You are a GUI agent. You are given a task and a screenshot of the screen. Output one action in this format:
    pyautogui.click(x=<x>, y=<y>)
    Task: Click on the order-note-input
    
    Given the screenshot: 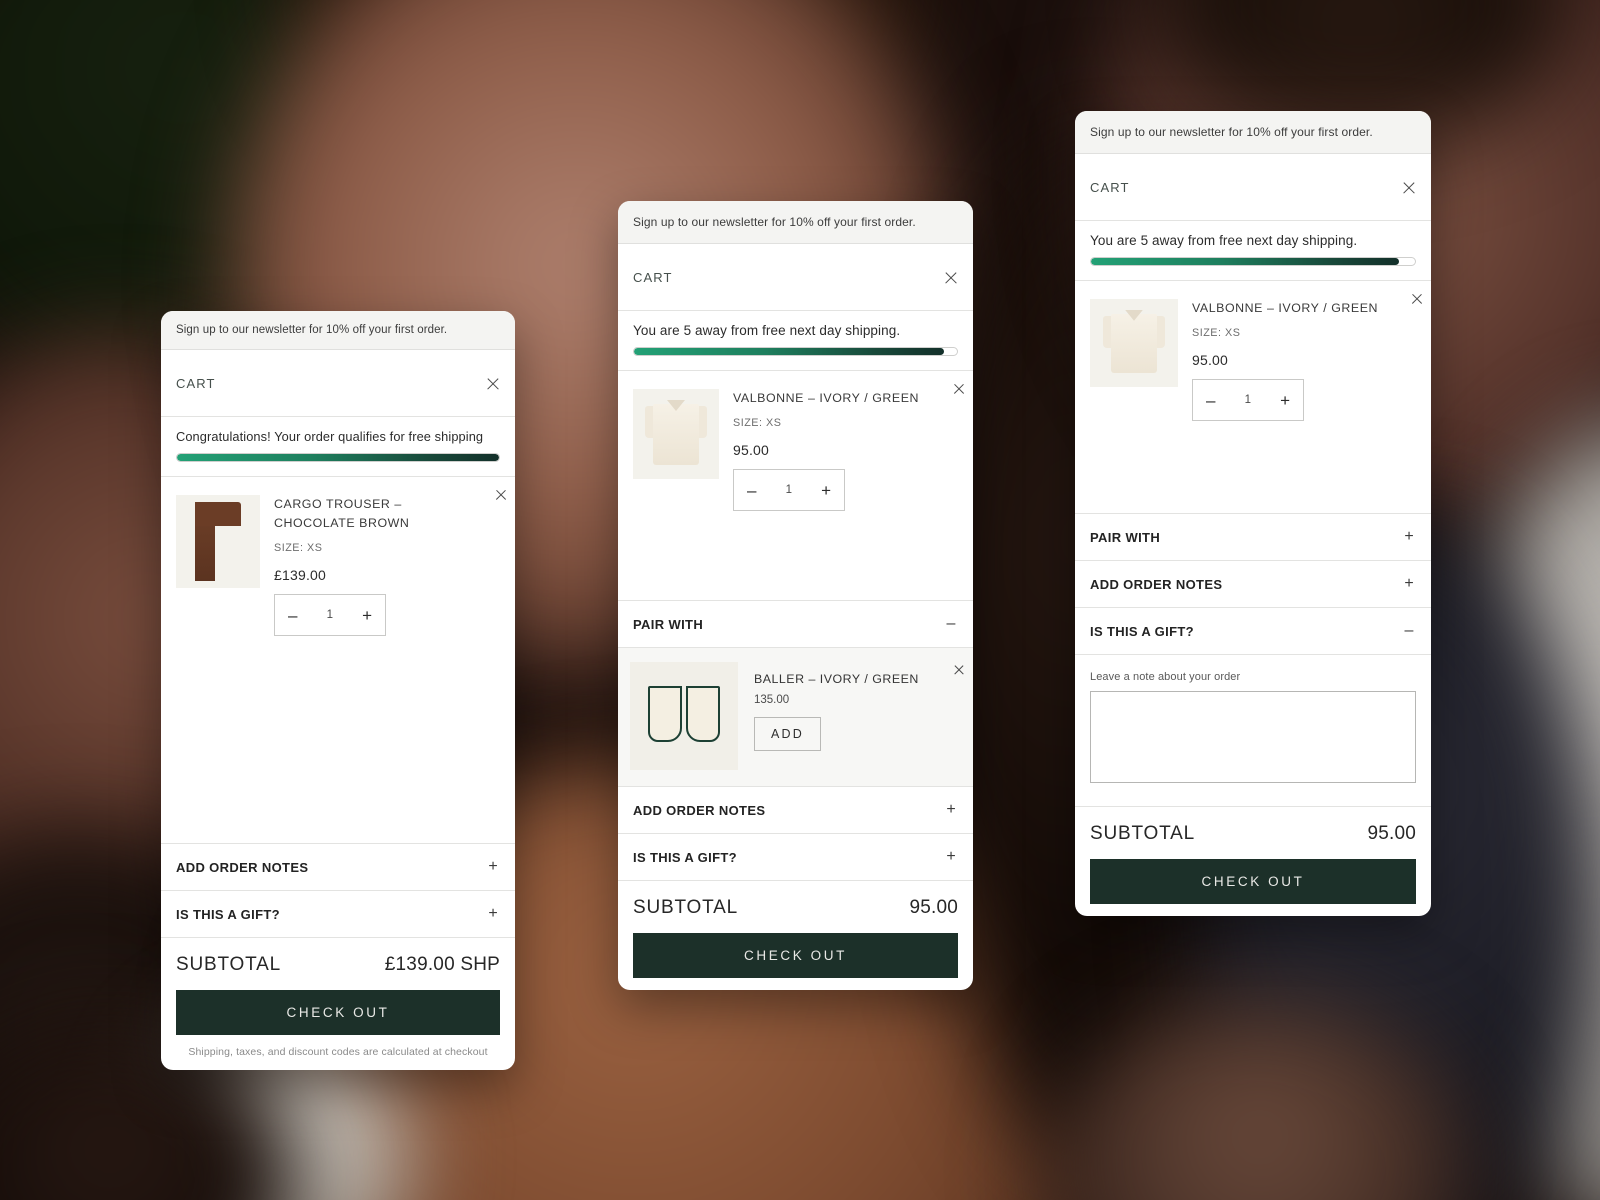 What is the action you would take?
    pyautogui.click(x=1253, y=737)
    